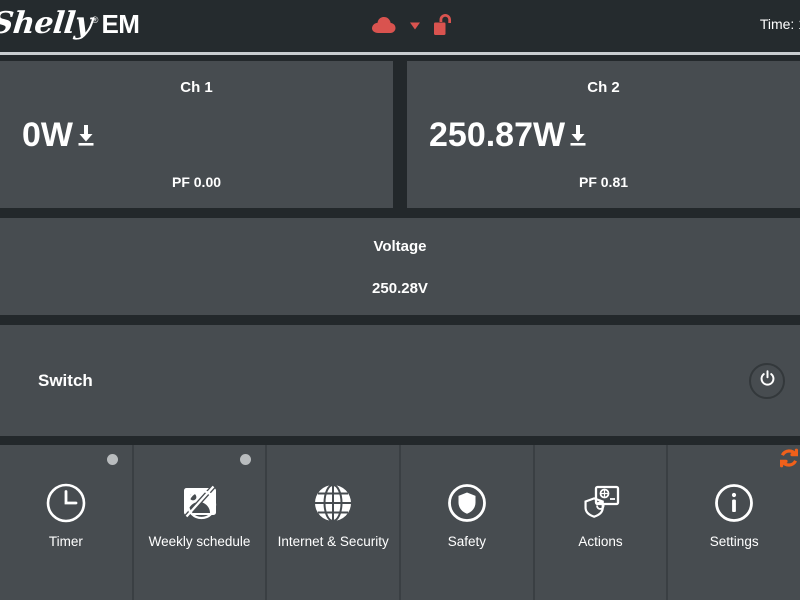 The height and width of the screenshot is (600, 800). I want to click on channel-power-value: 0W, so click(47, 135).